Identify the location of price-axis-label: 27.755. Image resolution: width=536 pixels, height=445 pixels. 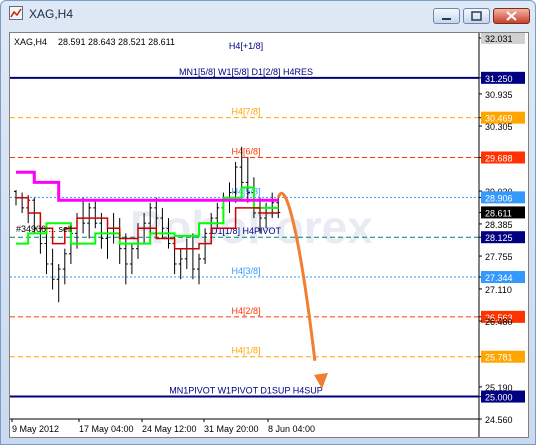
(499, 257).